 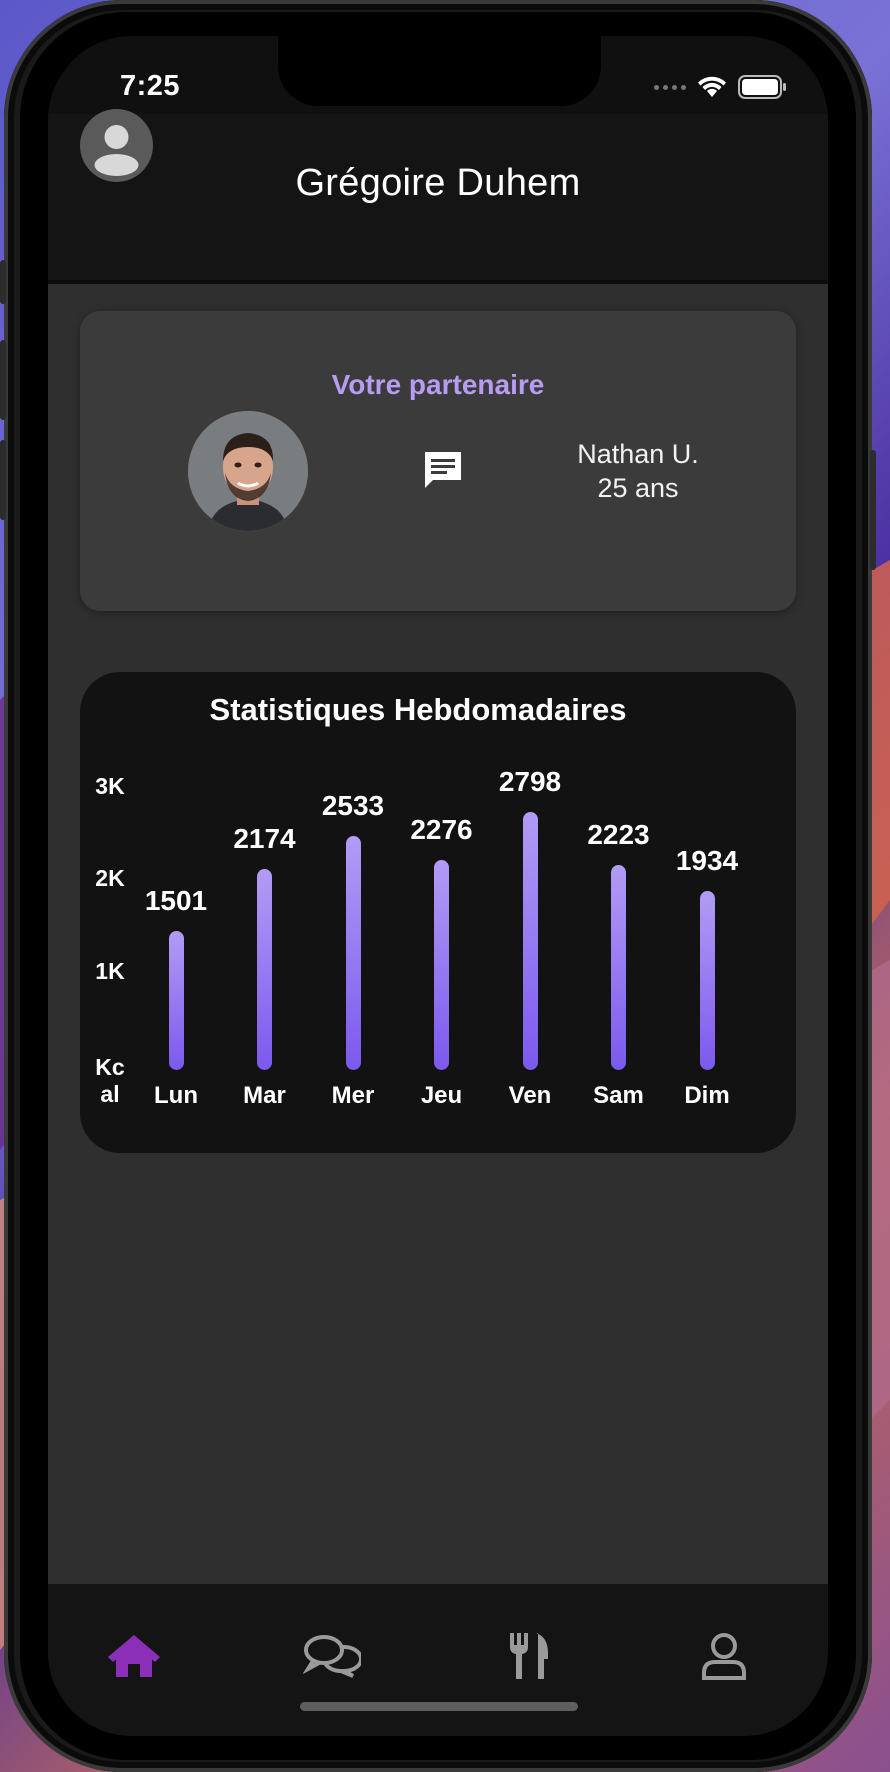 What do you see at coordinates (638, 471) in the screenshot?
I see `partner-info: Nathan U. 25 ans` at bounding box center [638, 471].